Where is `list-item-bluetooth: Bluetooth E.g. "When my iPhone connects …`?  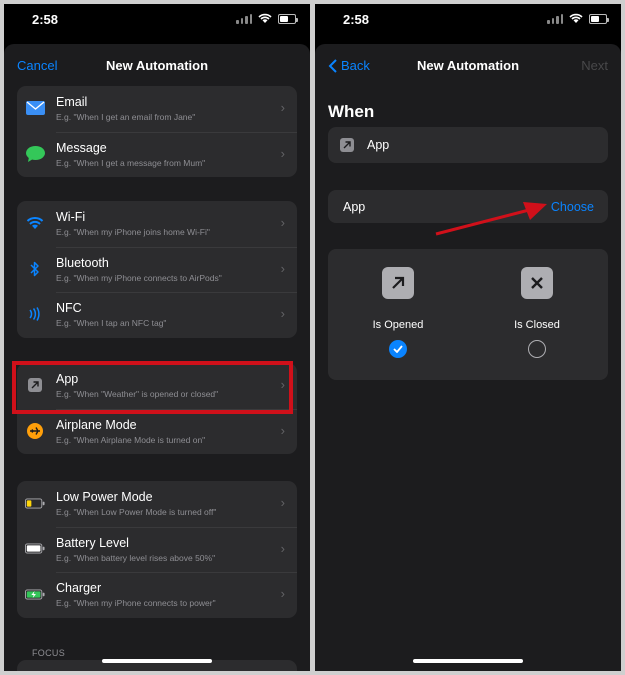 list-item-bluetooth: Bluetooth E.g. "When my iPhone connects … is located at coordinates (157, 269).